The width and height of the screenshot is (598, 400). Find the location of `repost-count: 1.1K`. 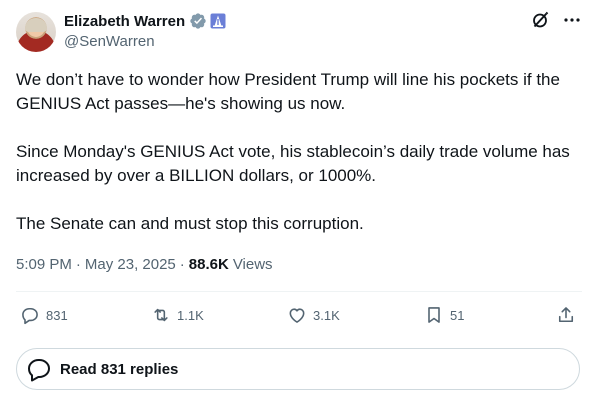

repost-count: 1.1K is located at coordinates (190, 315).